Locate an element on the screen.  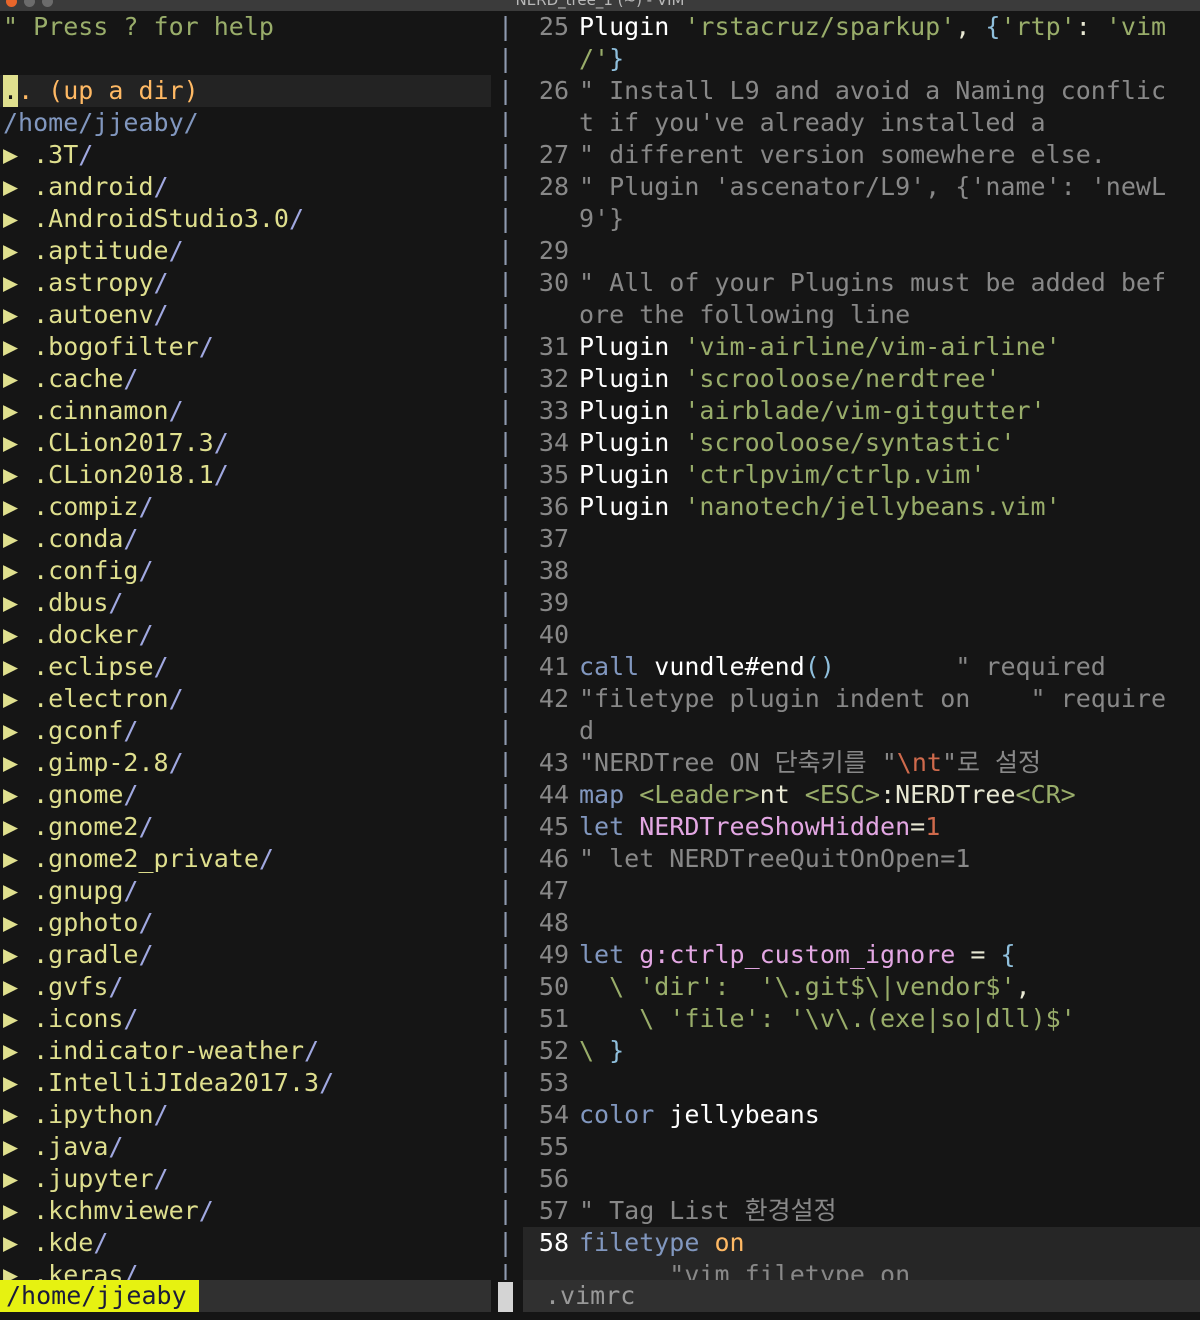
editor-line: 41 call vundle#end() " required is located at coordinates (861, 667).